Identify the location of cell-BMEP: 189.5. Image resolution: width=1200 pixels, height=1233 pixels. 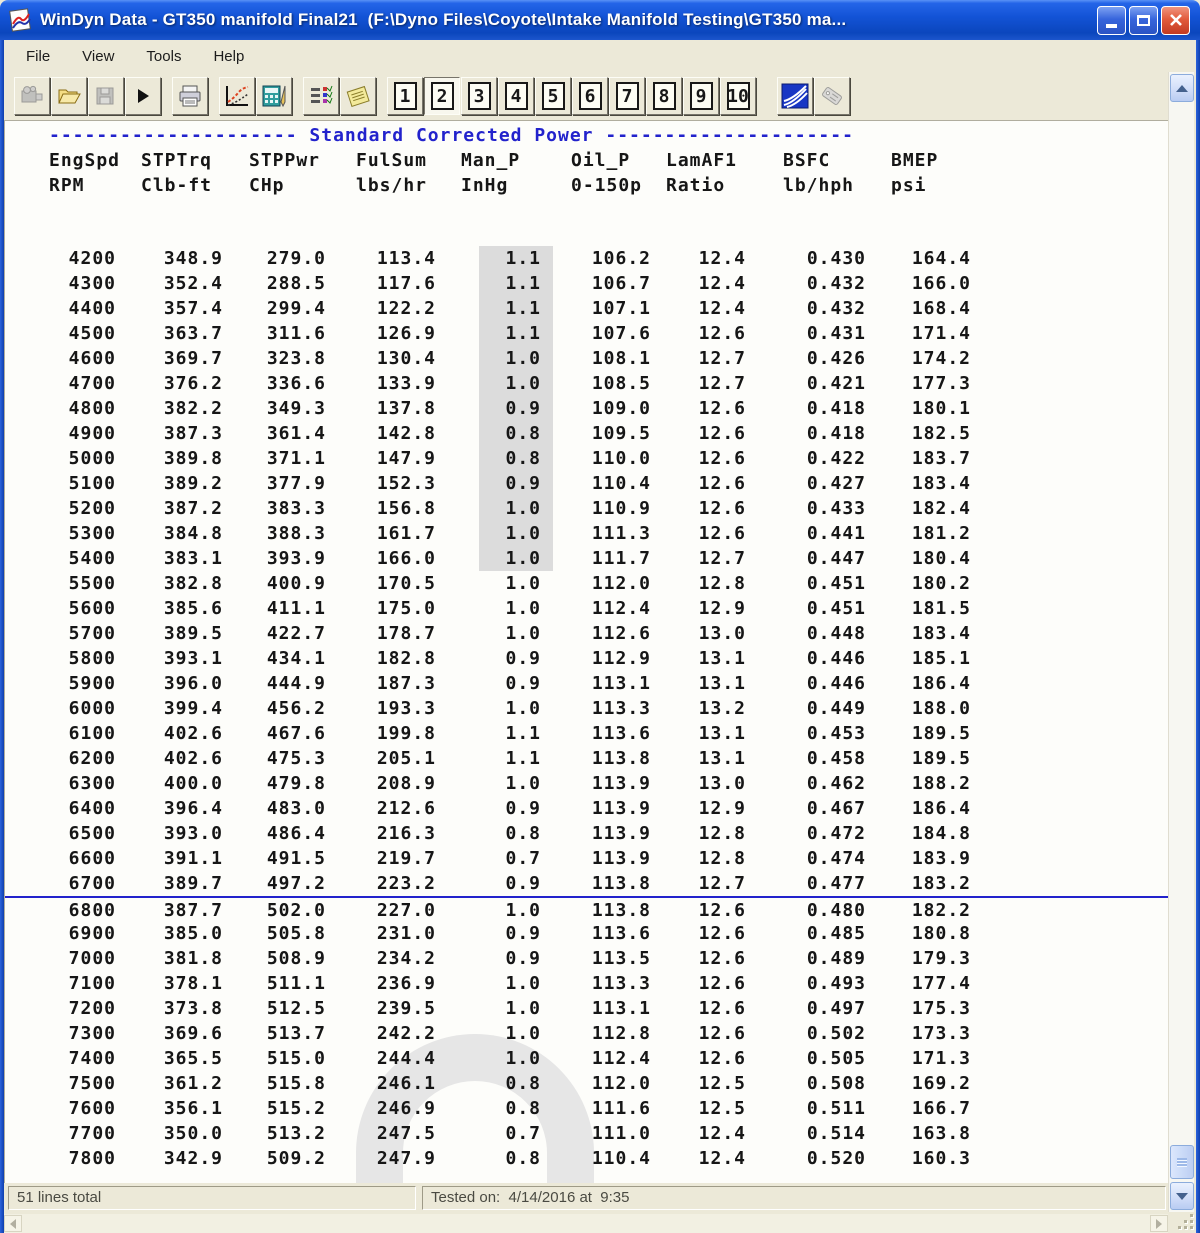
(941, 733).